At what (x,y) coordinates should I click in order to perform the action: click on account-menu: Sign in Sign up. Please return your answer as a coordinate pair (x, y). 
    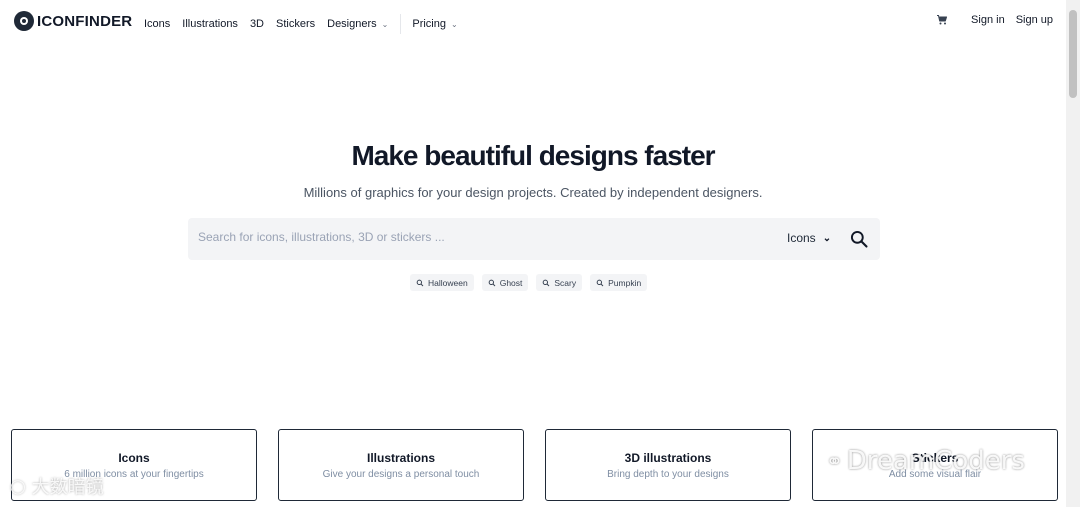
    Looking at the image, I should click on (994, 20).